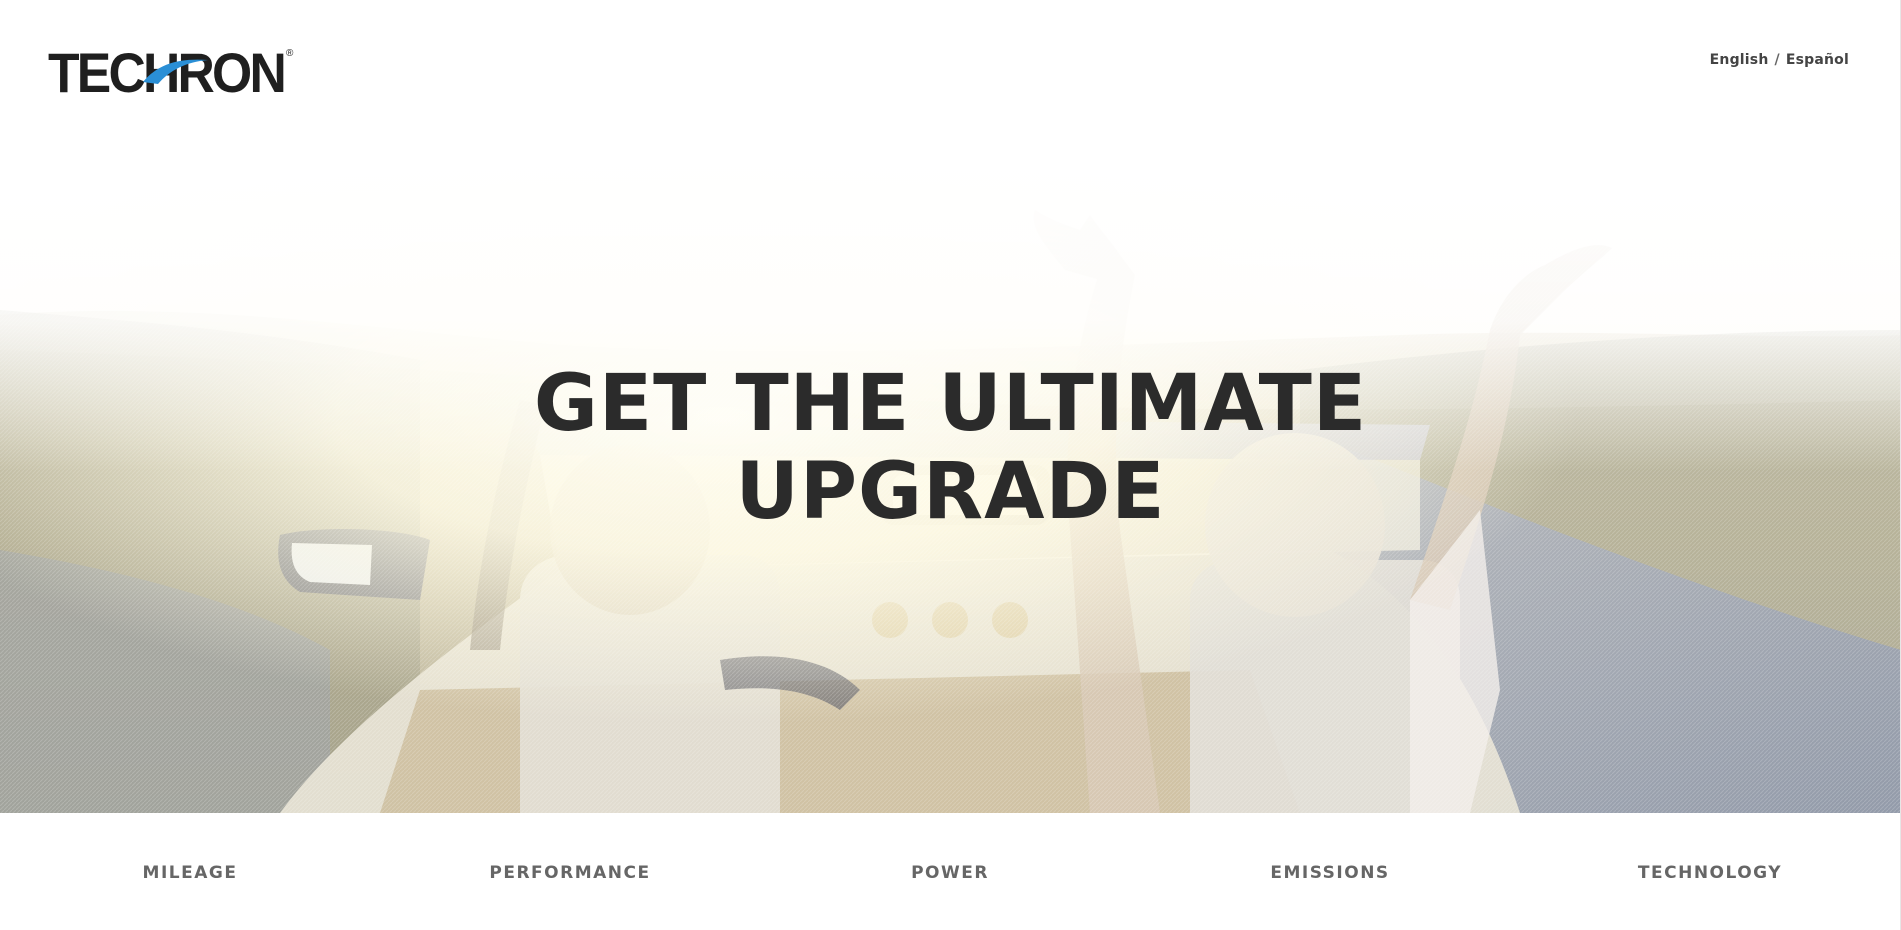  What do you see at coordinates (950, 404) in the screenshot?
I see `hero-headline-line-1: GET THE ULTIMATE` at bounding box center [950, 404].